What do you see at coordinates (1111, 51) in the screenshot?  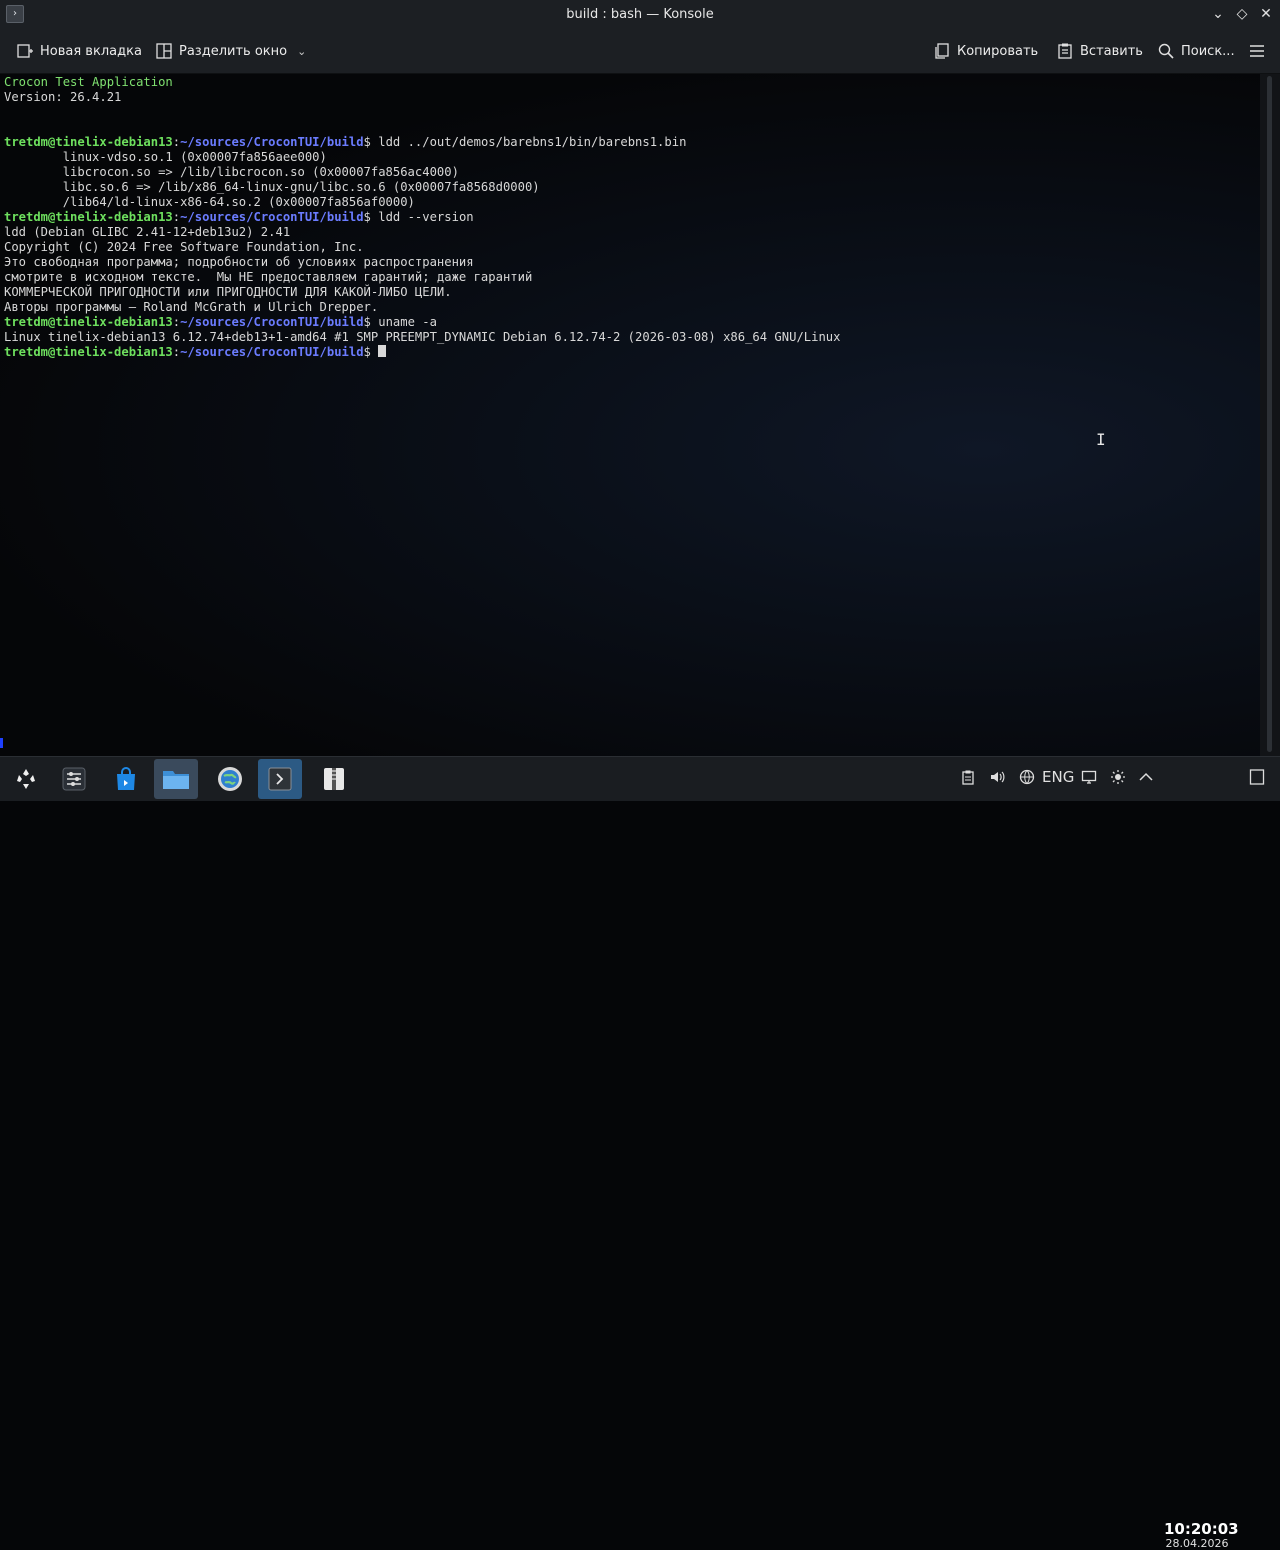 I see `paste-label: Вставить` at bounding box center [1111, 51].